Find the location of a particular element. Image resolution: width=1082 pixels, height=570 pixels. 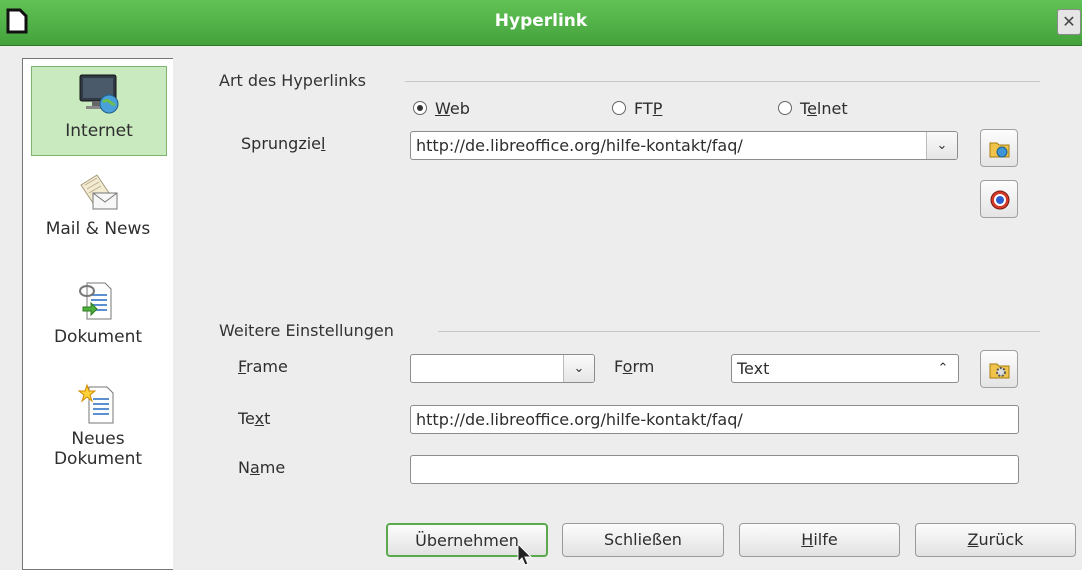

name-input is located at coordinates (714, 469).